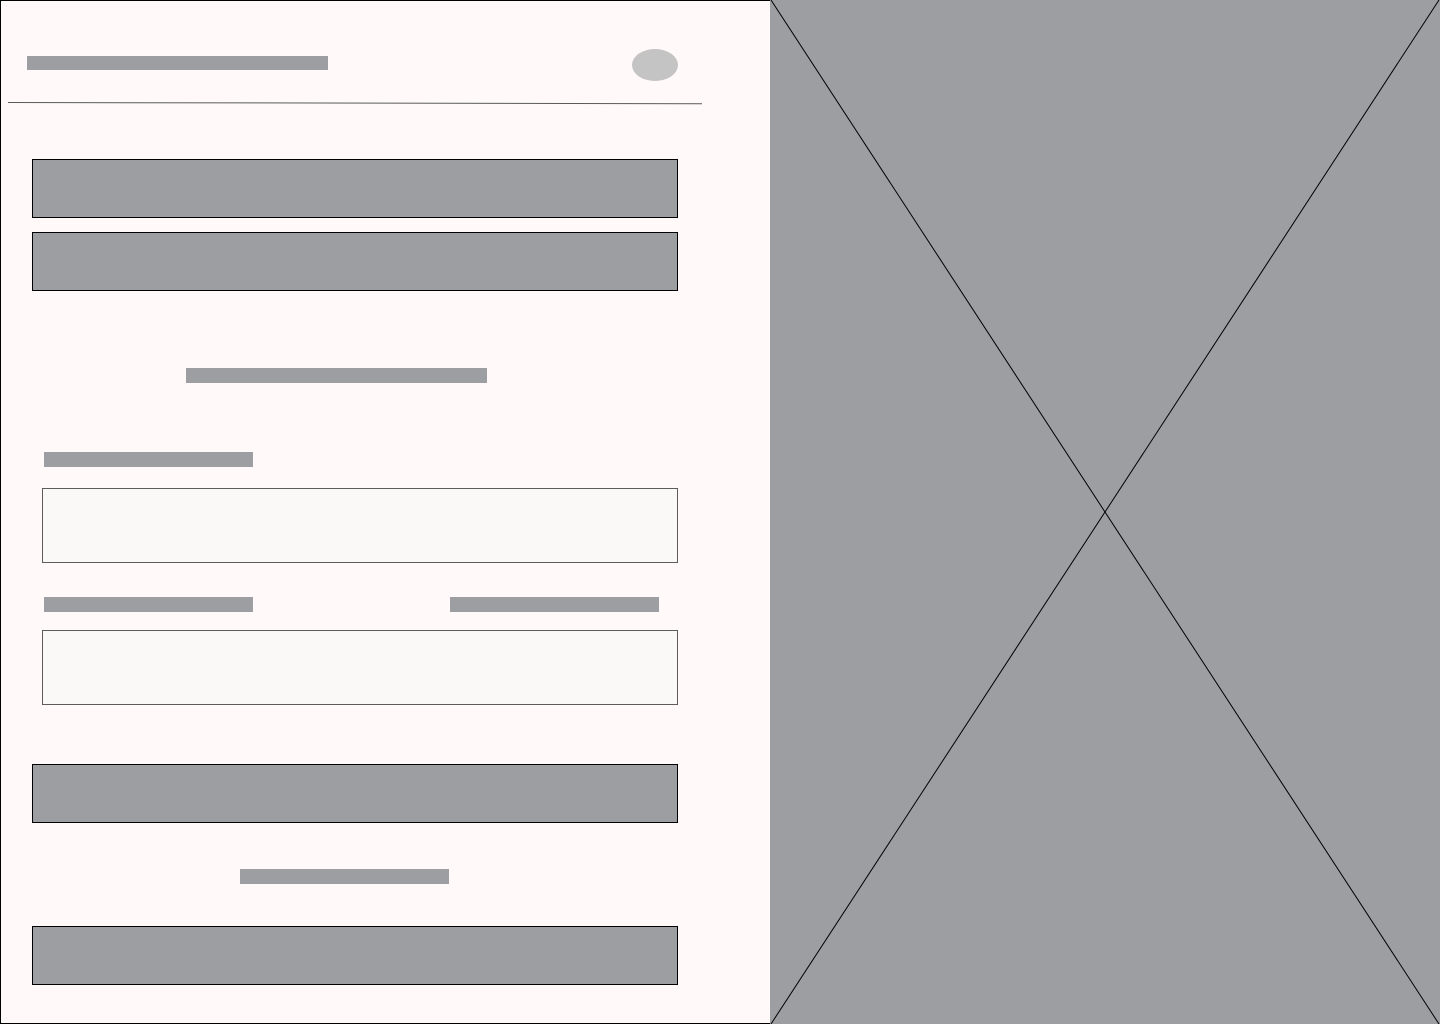  I want to click on field-1-label, so click(148, 459).